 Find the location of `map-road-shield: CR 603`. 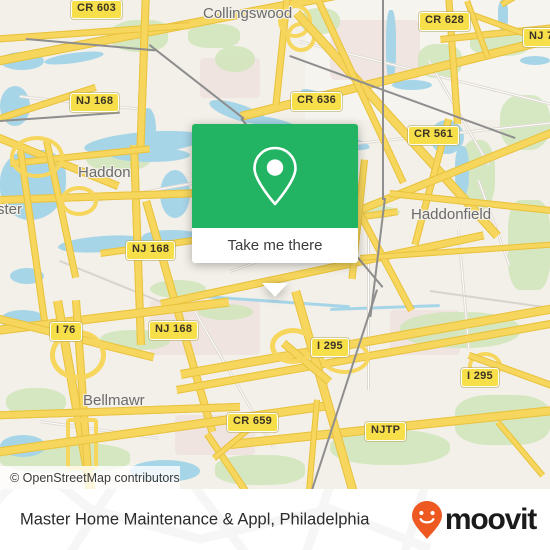

map-road-shield: CR 603 is located at coordinates (97, 9).